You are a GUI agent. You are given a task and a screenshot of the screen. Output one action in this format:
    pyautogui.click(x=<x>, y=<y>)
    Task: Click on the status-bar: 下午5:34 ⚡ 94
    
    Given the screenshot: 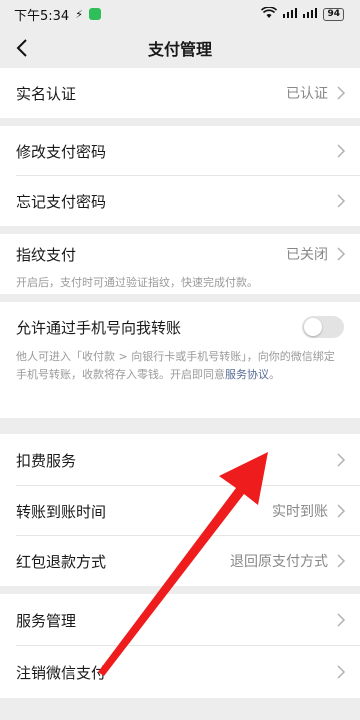 What is the action you would take?
    pyautogui.click(x=180, y=14)
    